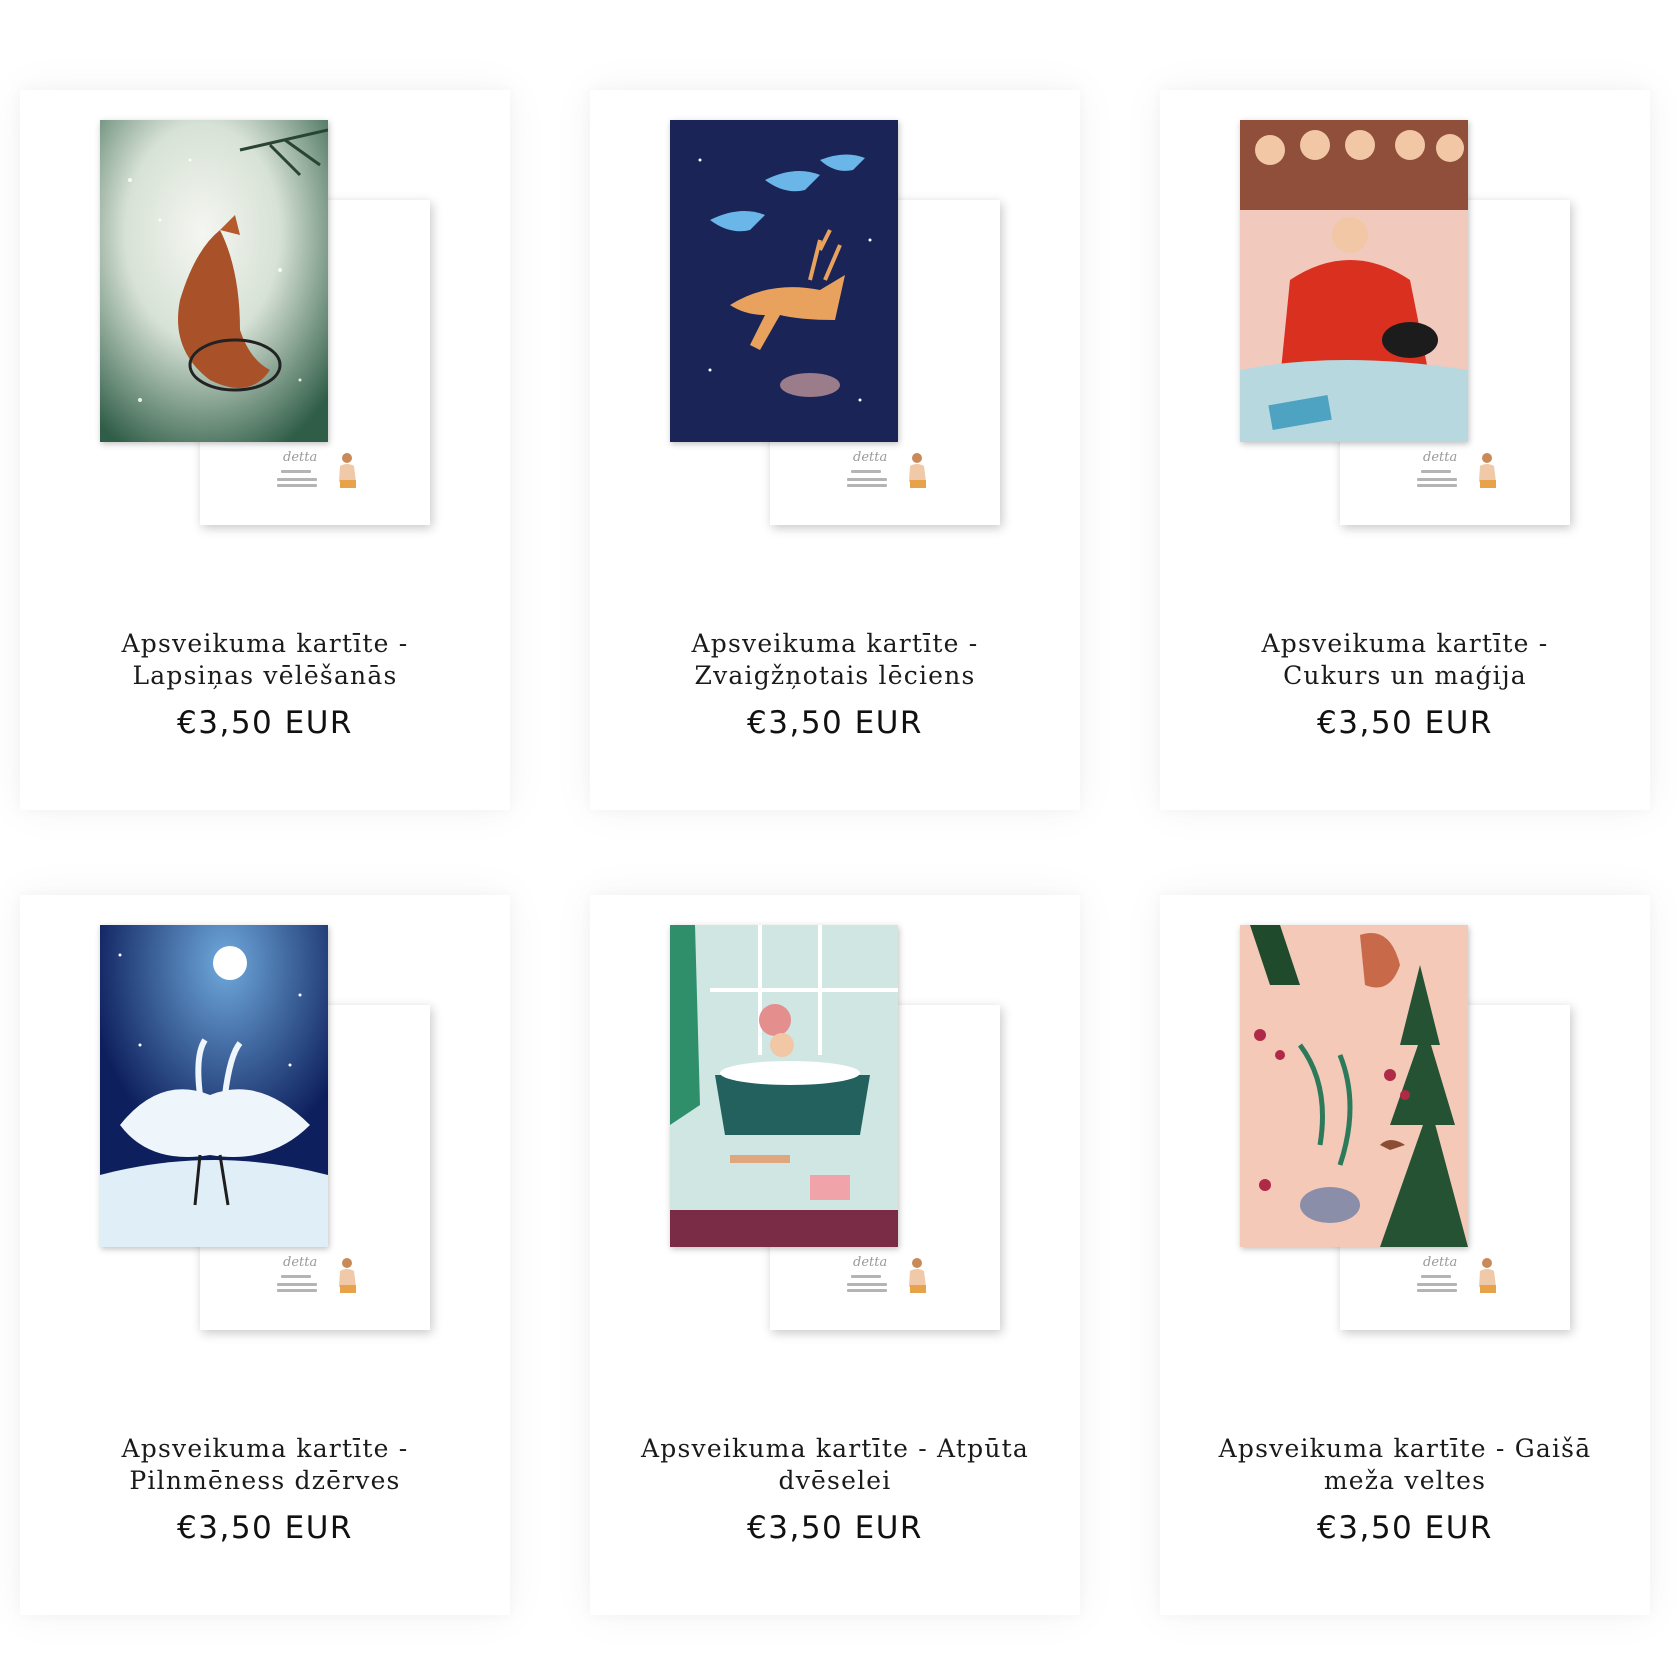  Describe the element at coordinates (265, 1465) in the screenshot. I see `product-title: Apsveikuma kartīte - Pilnmēness dzērves` at that location.